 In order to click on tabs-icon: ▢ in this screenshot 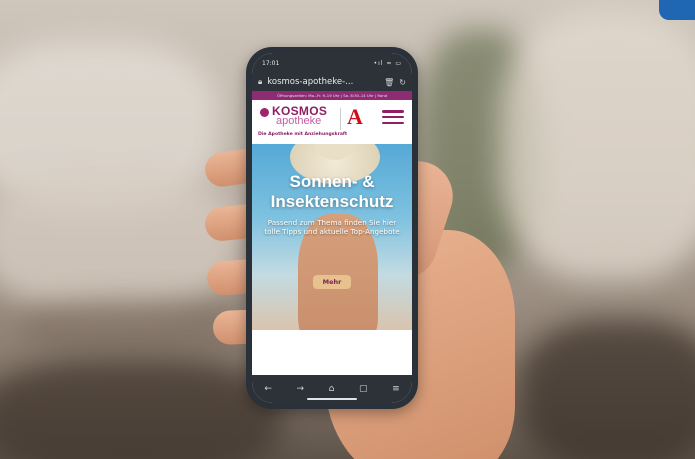, I will do `click(363, 389)`.